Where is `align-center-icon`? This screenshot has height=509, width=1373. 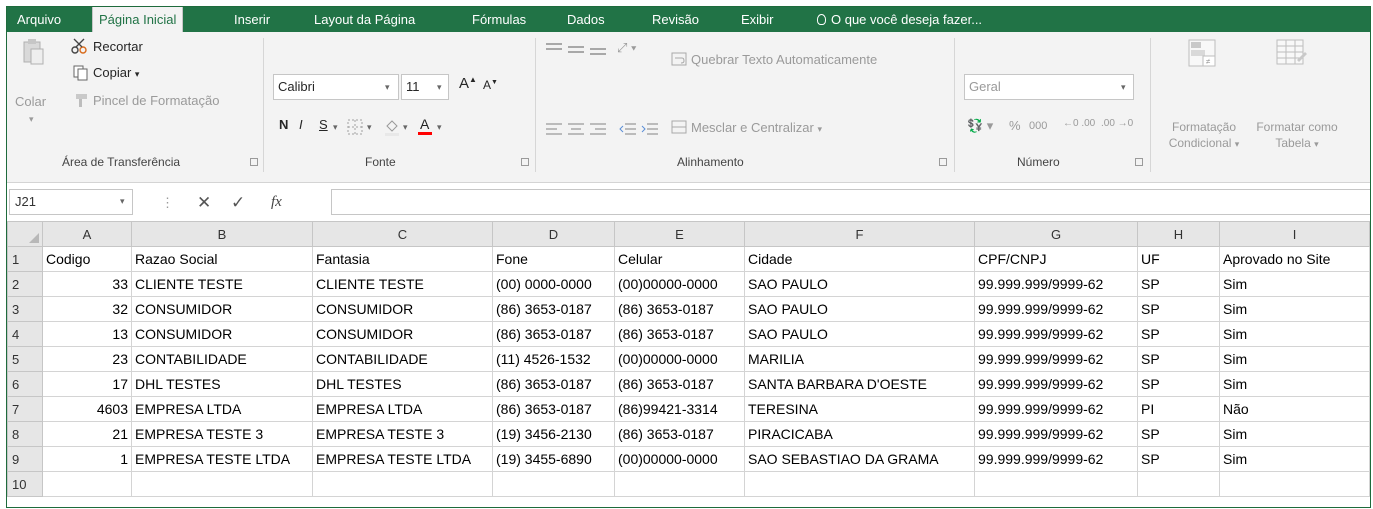 align-center-icon is located at coordinates (576, 131).